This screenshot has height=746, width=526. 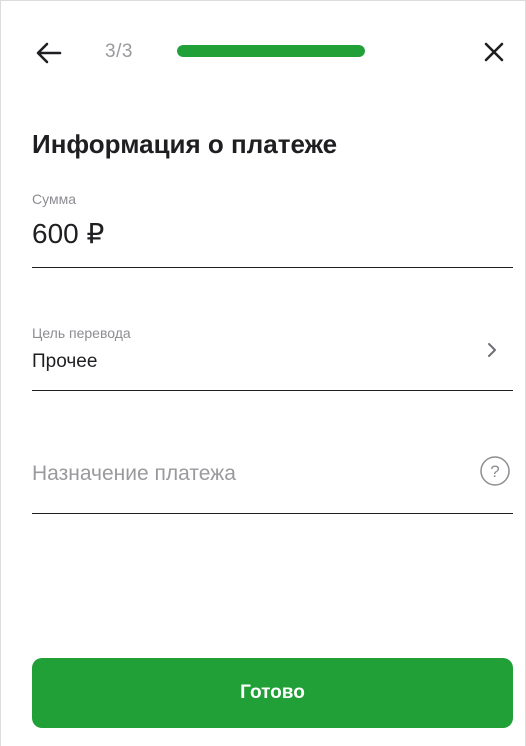 What do you see at coordinates (272, 693) in the screenshot?
I see `done-button: Готово` at bounding box center [272, 693].